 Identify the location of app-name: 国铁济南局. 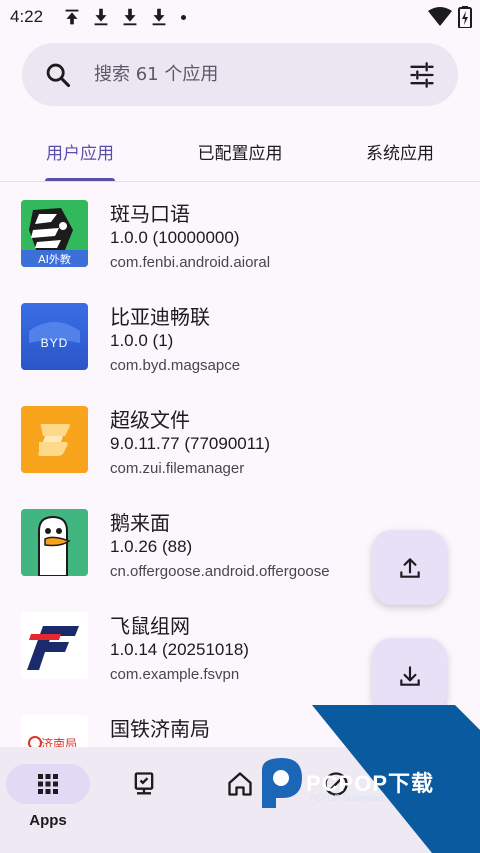
(160, 729).